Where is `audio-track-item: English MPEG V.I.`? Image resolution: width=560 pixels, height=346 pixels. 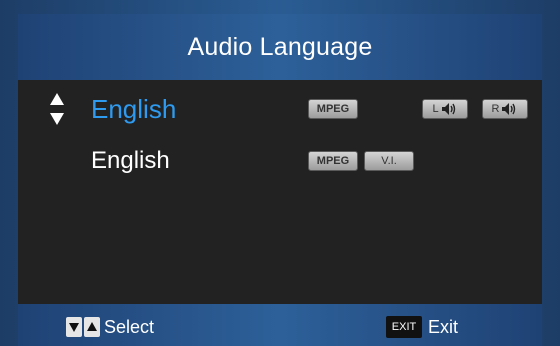 audio-track-item: English MPEG V.I. is located at coordinates (280, 161).